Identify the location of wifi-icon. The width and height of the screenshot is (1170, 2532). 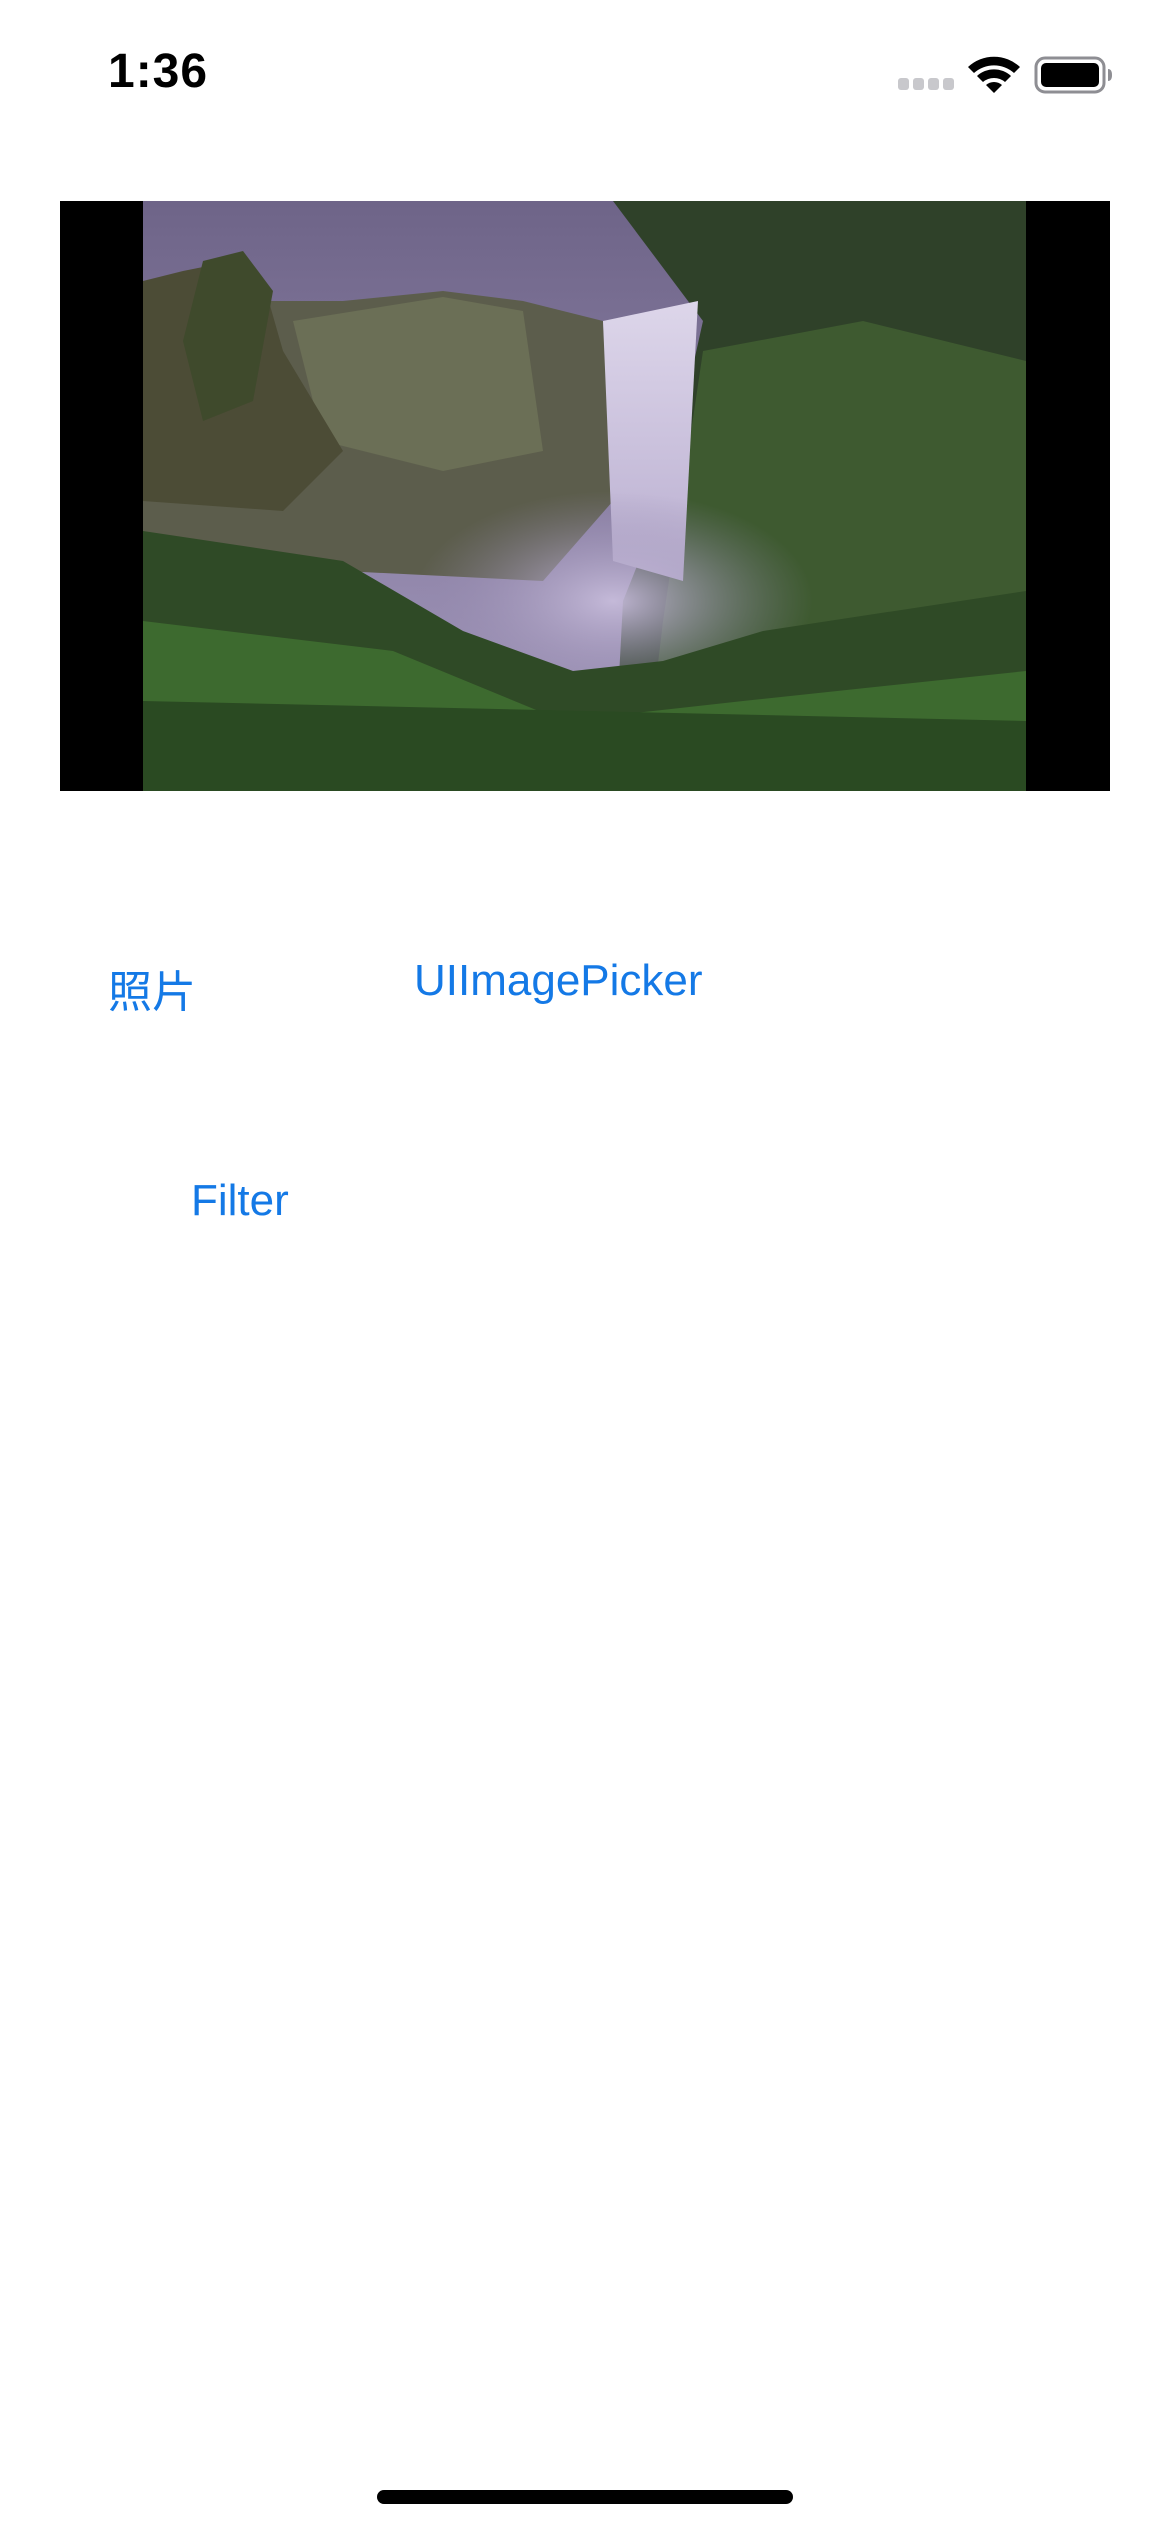
(994, 74).